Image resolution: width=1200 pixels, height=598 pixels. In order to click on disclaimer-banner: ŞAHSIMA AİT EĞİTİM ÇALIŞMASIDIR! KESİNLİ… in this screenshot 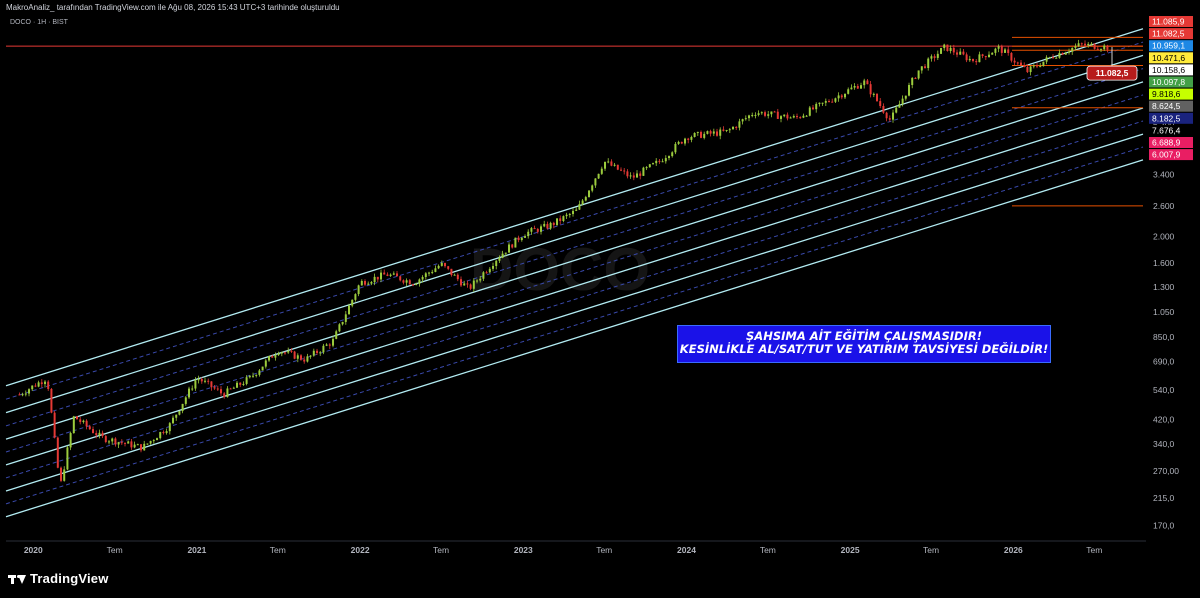, I will do `click(864, 344)`.